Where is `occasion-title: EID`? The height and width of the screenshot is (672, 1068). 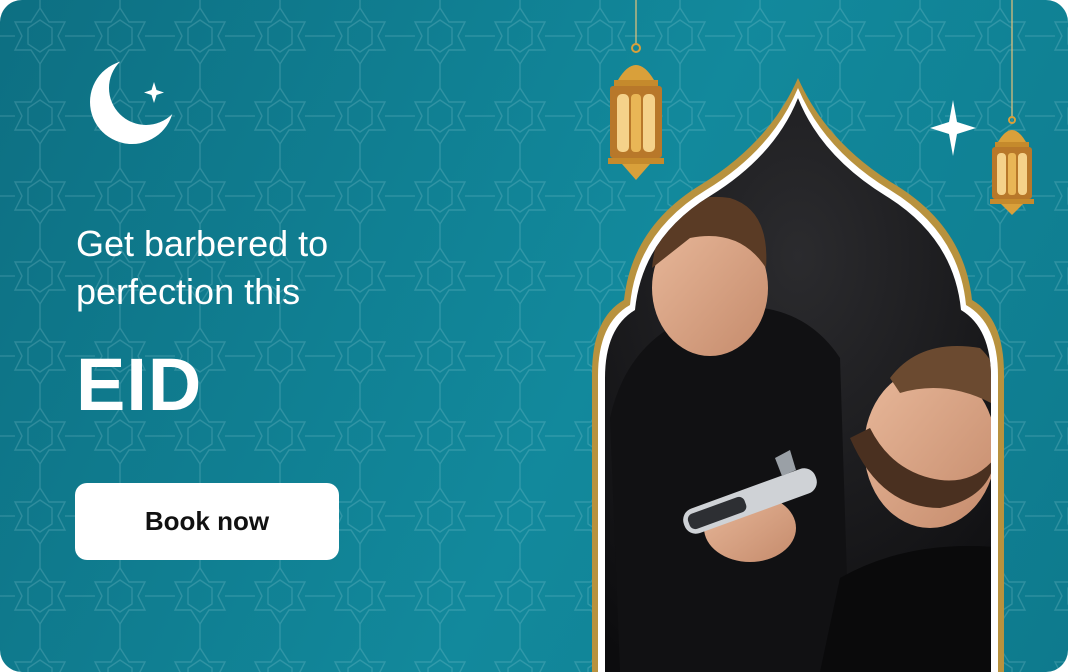 occasion-title: EID is located at coordinates (139, 384).